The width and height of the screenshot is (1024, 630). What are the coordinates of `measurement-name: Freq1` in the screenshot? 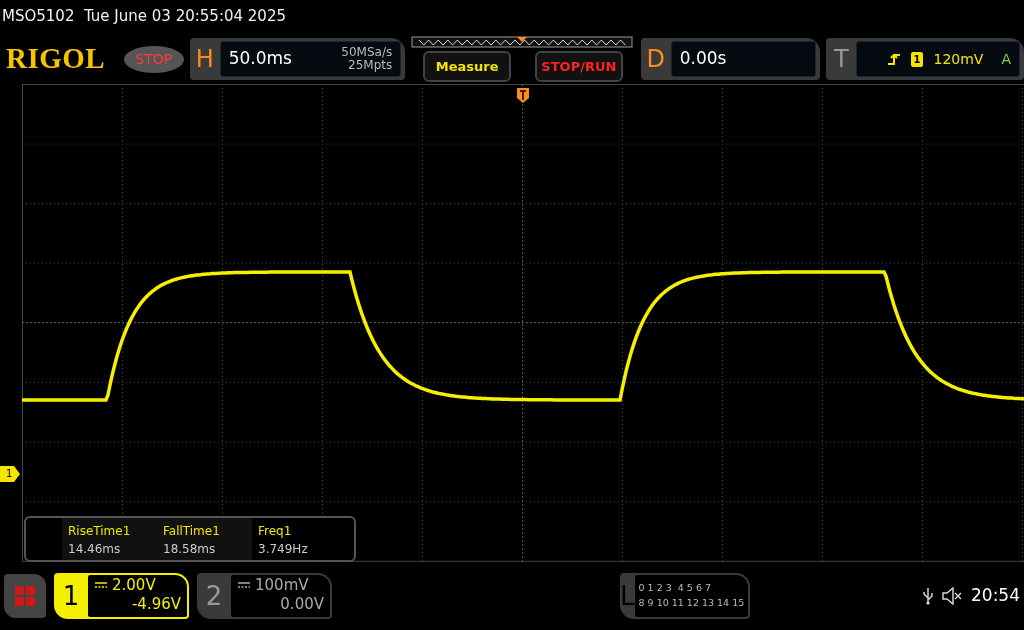 It's located at (275, 531).